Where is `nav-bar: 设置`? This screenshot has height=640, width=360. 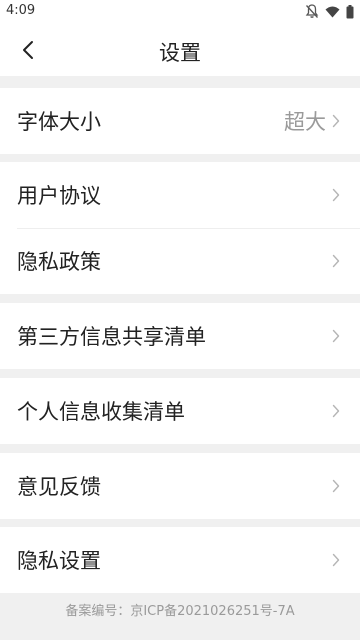
nav-bar: 设置 is located at coordinates (180, 50).